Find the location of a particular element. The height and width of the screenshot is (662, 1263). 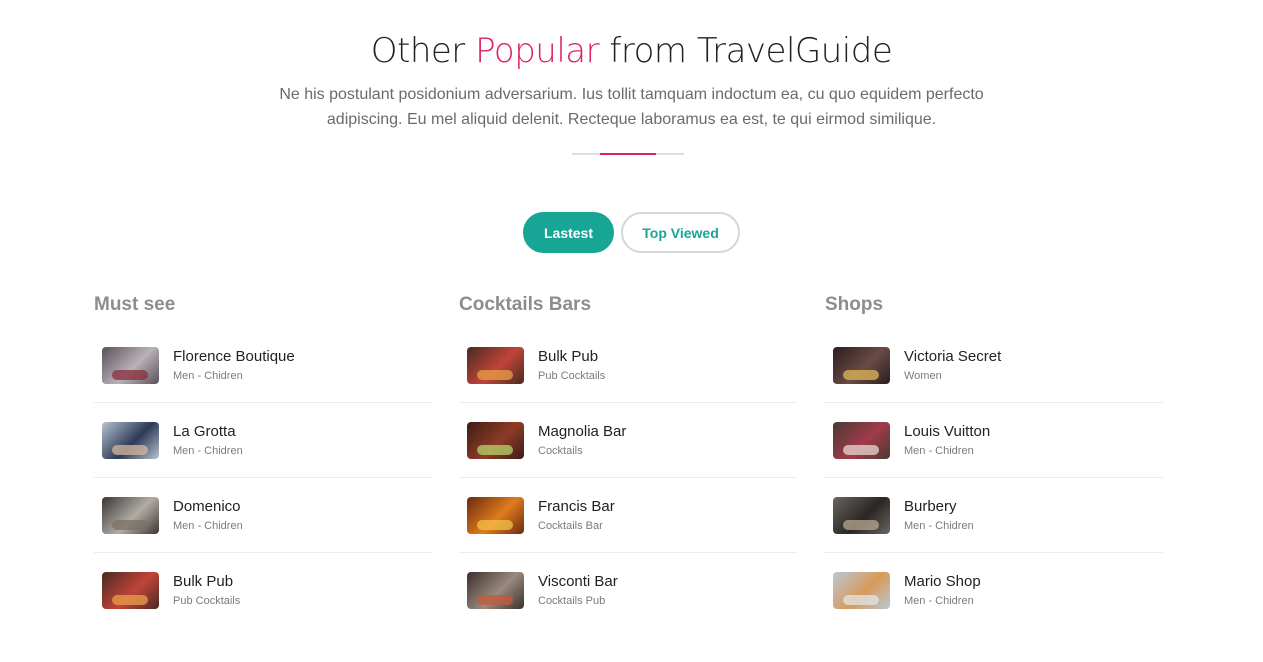

filter-tabs: Lastest Top Viewed is located at coordinates (631, 232).